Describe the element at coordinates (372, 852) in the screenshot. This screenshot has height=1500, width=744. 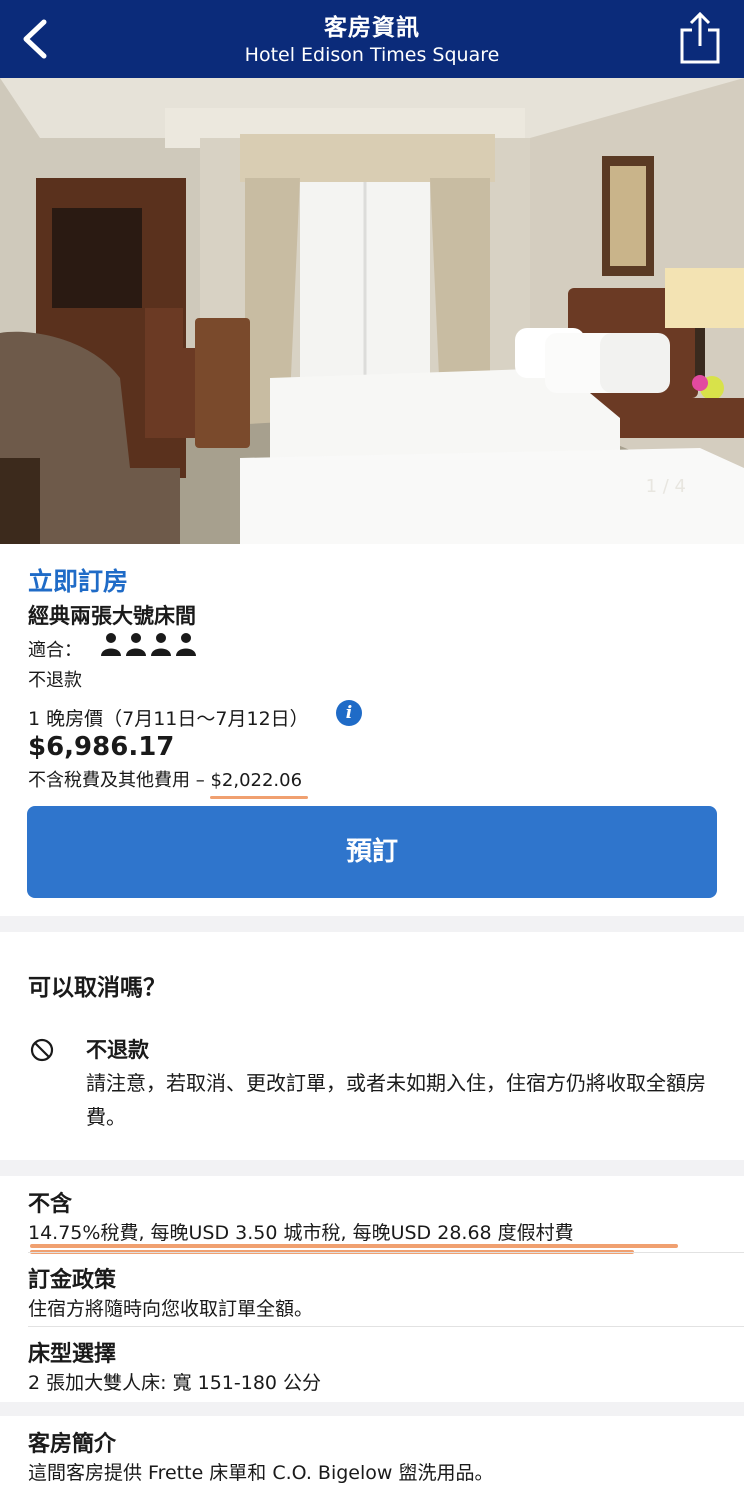
I see `book-button: 預訂` at that location.